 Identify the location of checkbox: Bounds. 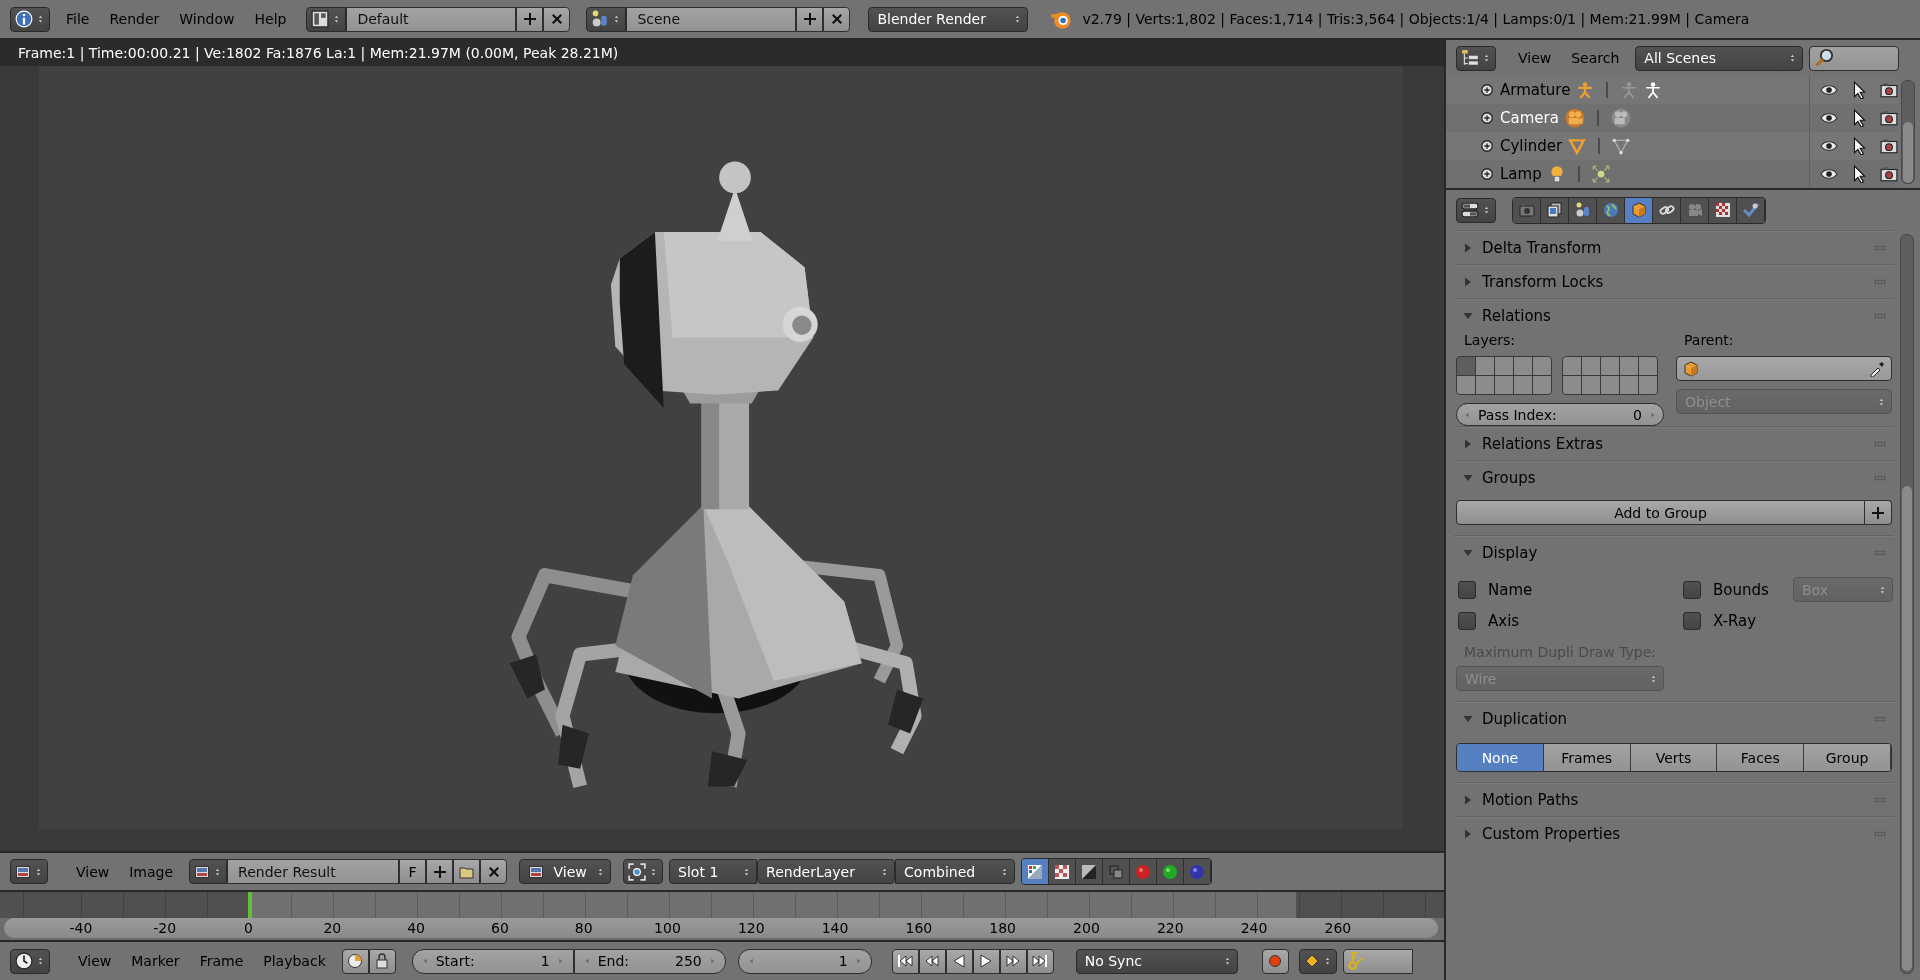
(1738, 589).